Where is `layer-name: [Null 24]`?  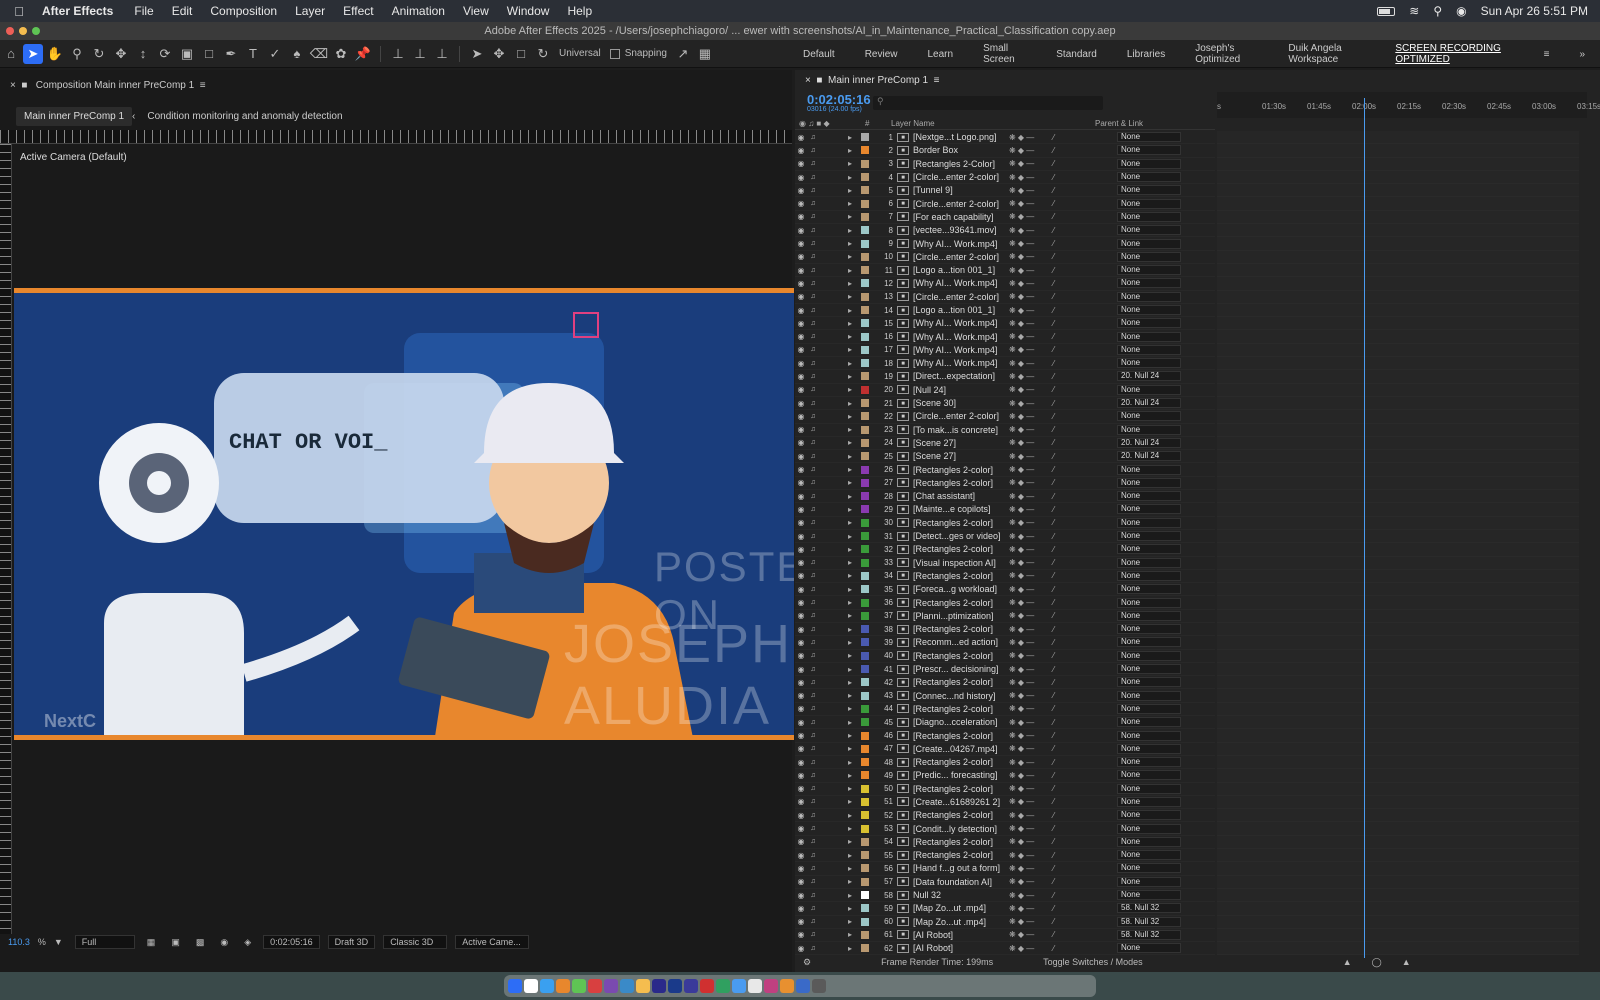
layer-name: [Null 24] is located at coordinates (961, 390).